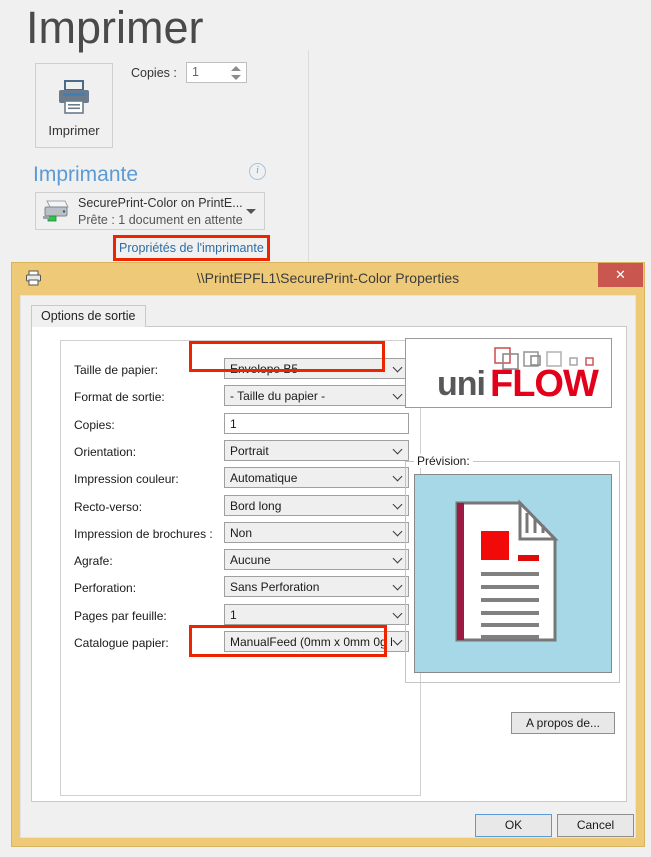 This screenshot has height=857, width=651. Describe the element at coordinates (241, 532) in the screenshot. I see `field-value: Non` at that location.